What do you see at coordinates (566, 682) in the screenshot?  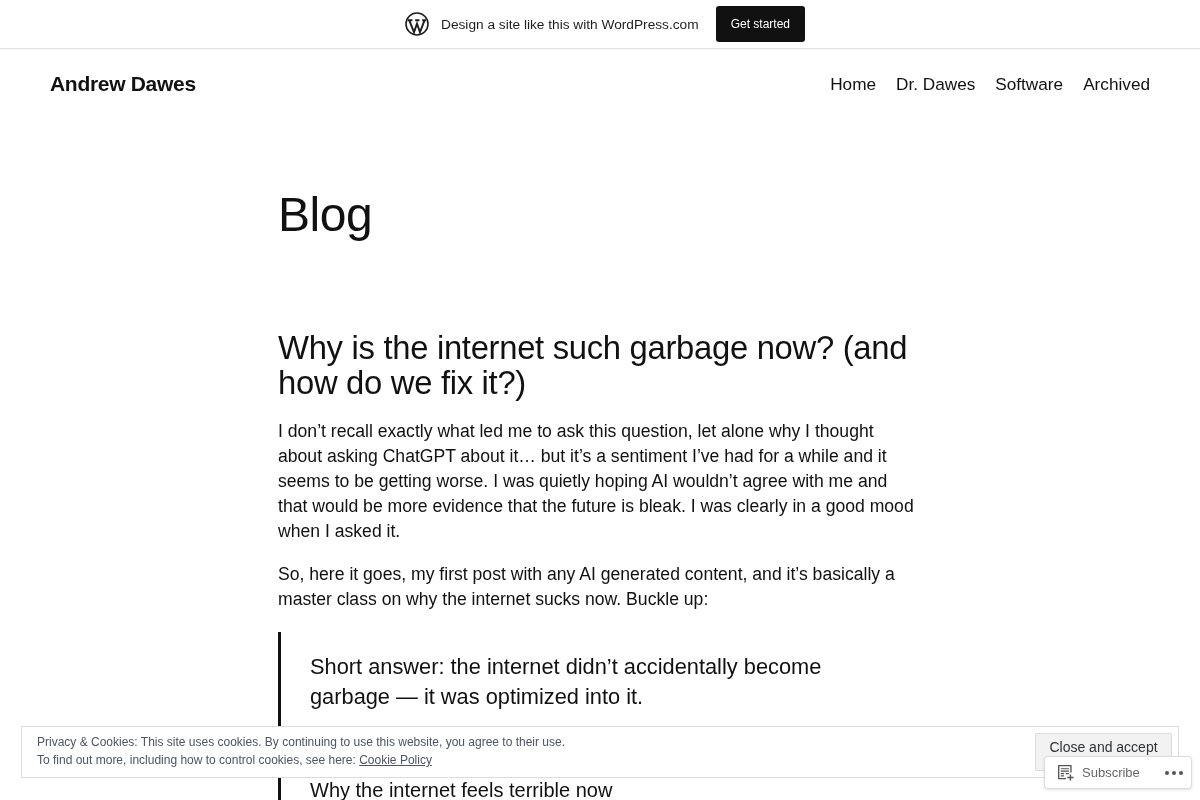 I see `quote-text: Short answer: the internet didn’t accidentally become garbage — it was optimized into it.` at bounding box center [566, 682].